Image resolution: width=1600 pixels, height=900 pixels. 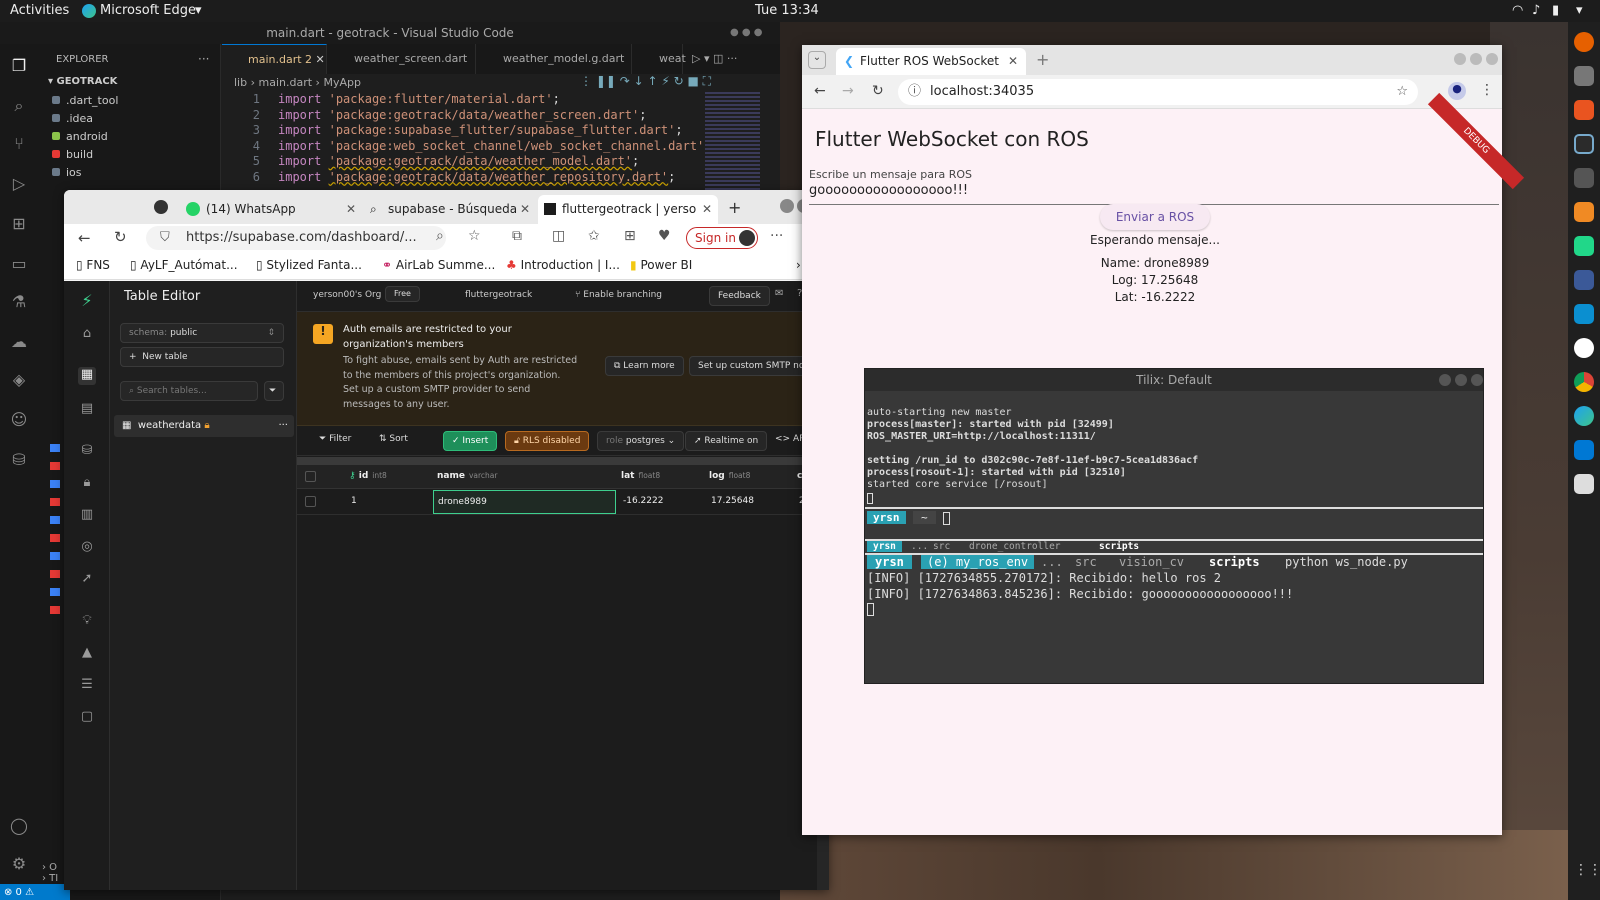 What do you see at coordinates (335, 439) in the screenshot?
I see `filter-button: ⏷ Filter` at bounding box center [335, 439].